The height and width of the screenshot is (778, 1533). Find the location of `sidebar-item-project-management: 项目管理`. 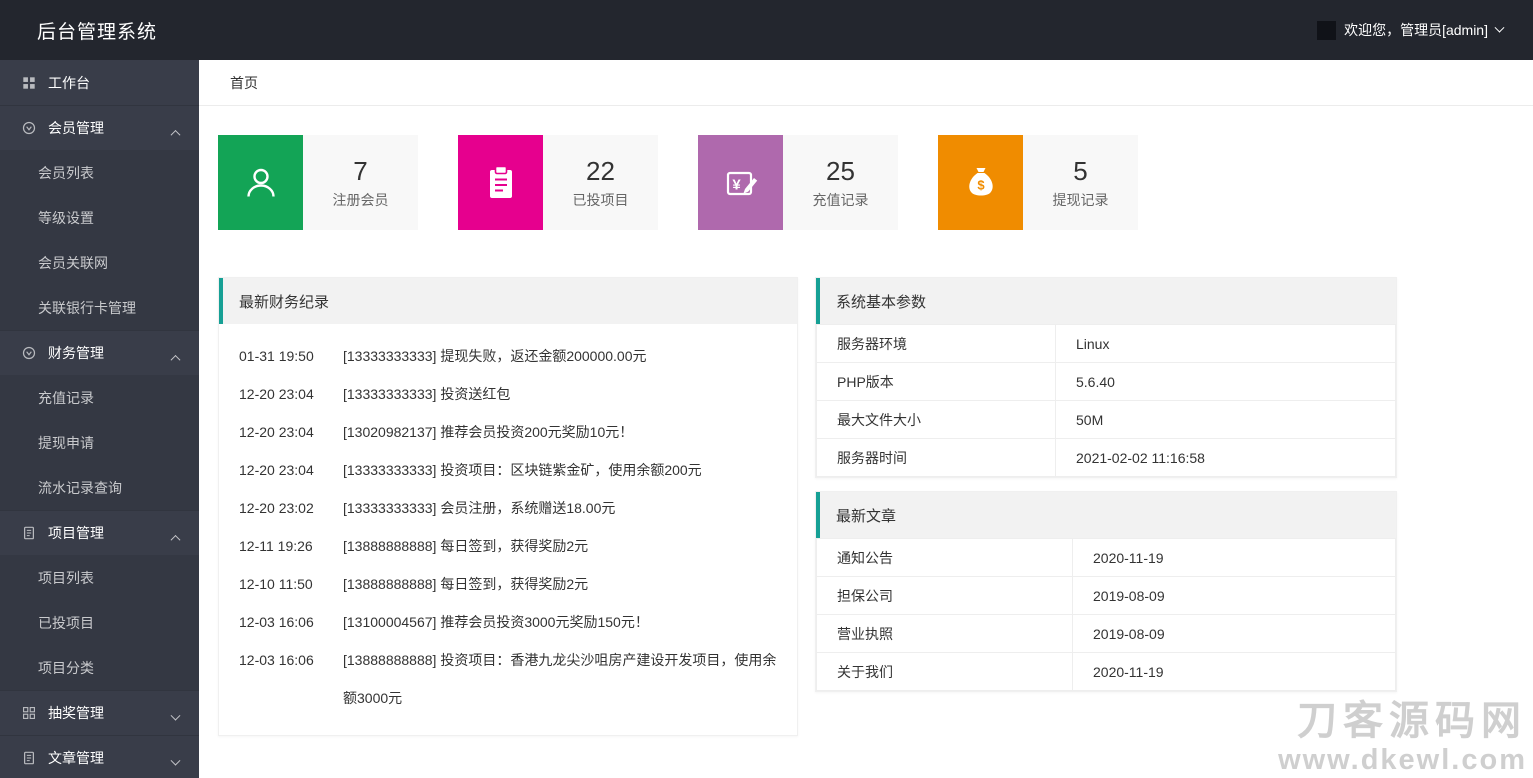

sidebar-item-project-management: 项目管理 is located at coordinates (99, 532).